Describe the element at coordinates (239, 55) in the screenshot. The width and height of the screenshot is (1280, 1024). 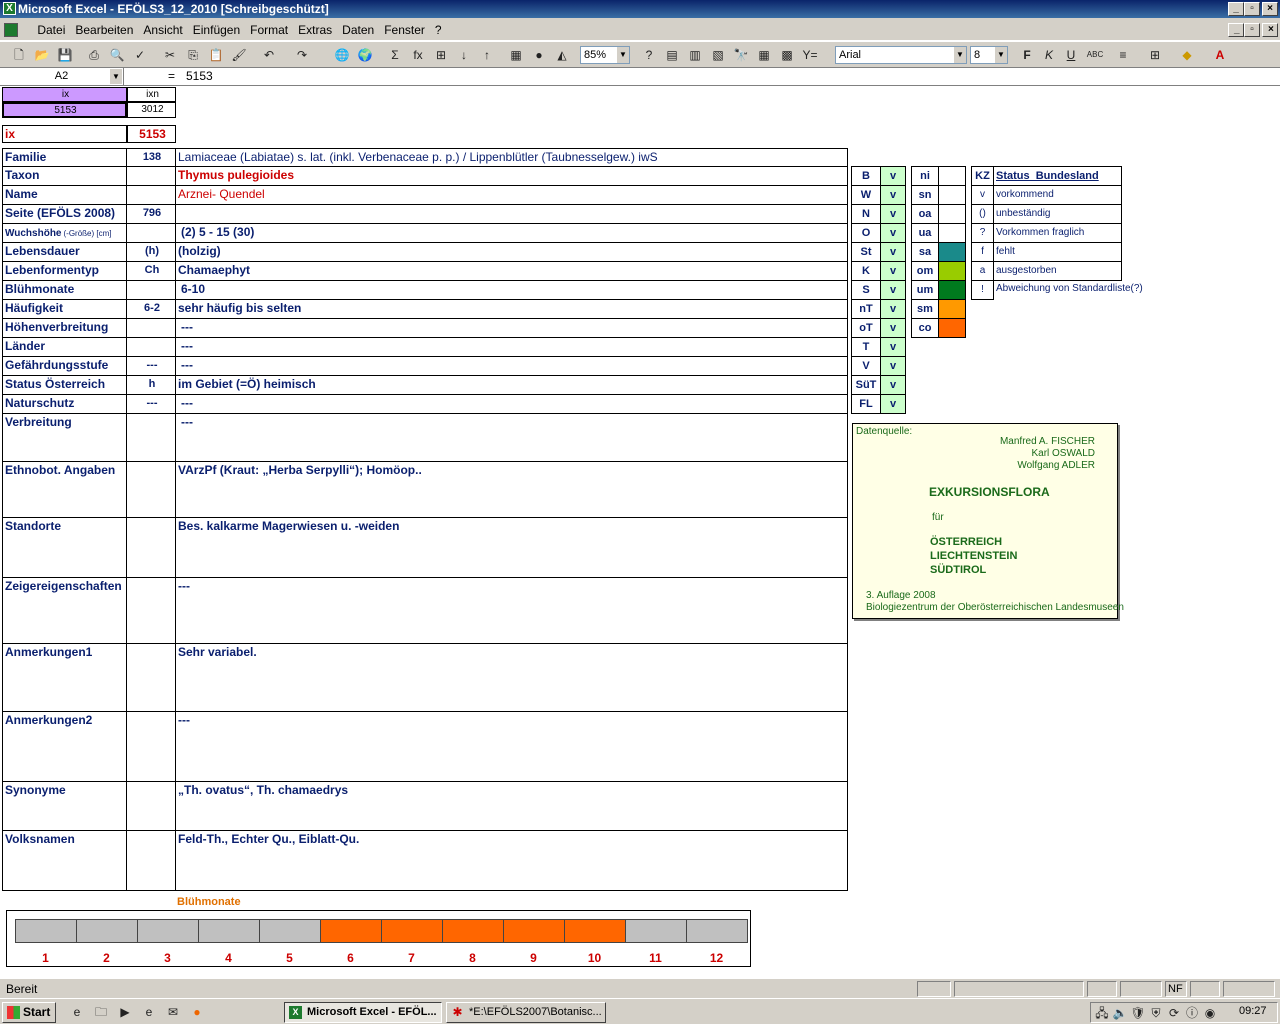
I see `format-painter-icon: 🖌` at that location.